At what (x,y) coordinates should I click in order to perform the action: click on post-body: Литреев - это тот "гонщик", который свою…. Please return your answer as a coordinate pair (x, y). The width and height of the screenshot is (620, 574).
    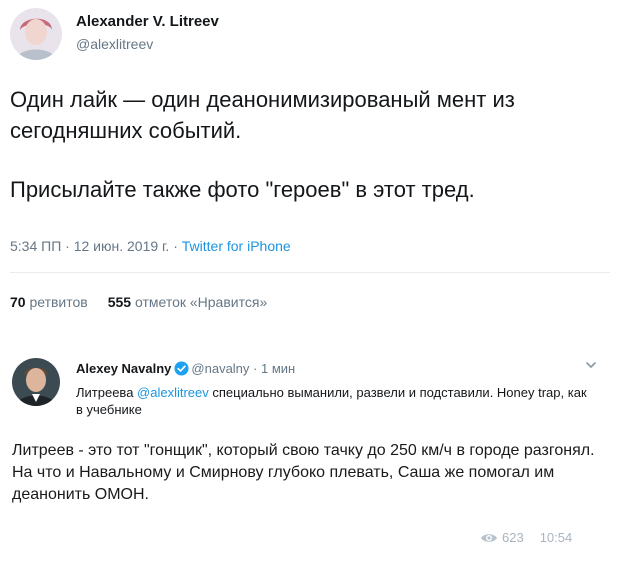
    Looking at the image, I should click on (307, 473).